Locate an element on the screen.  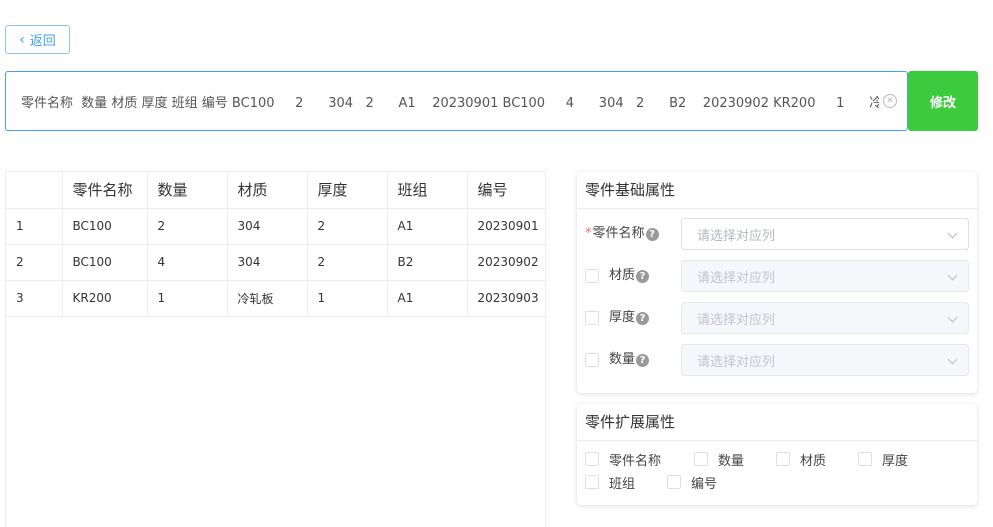
field-row-material: 材质 ? 请选择对应列 is located at coordinates (777, 276).